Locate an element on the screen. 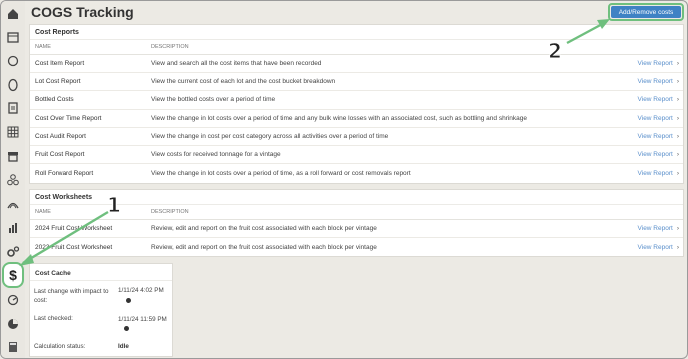 Image resolution: width=688 pixels, height=359 pixels. gauge-icon is located at coordinates (13, 300).